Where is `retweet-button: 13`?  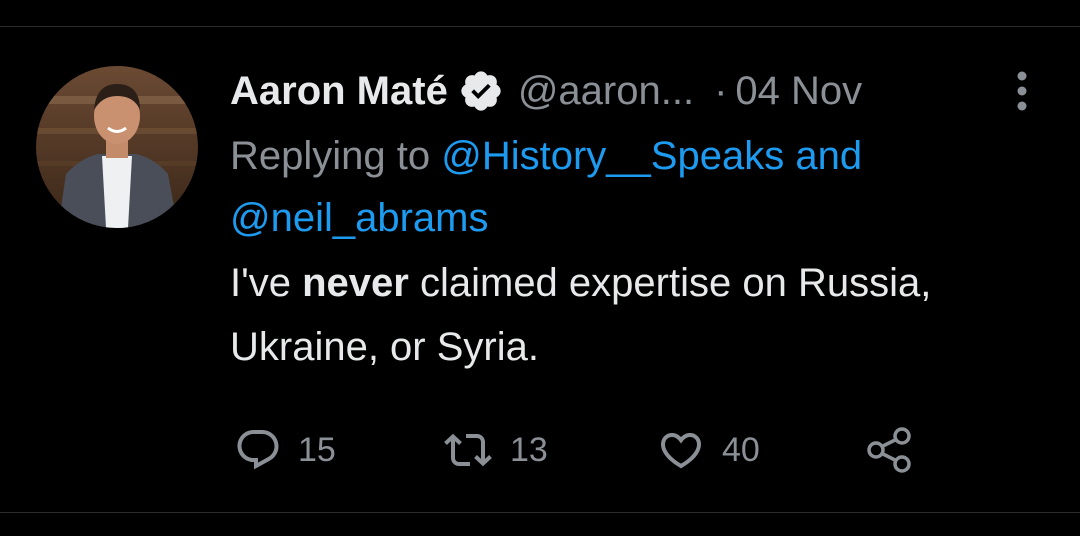
retweet-button: 13 is located at coordinates (495, 450).